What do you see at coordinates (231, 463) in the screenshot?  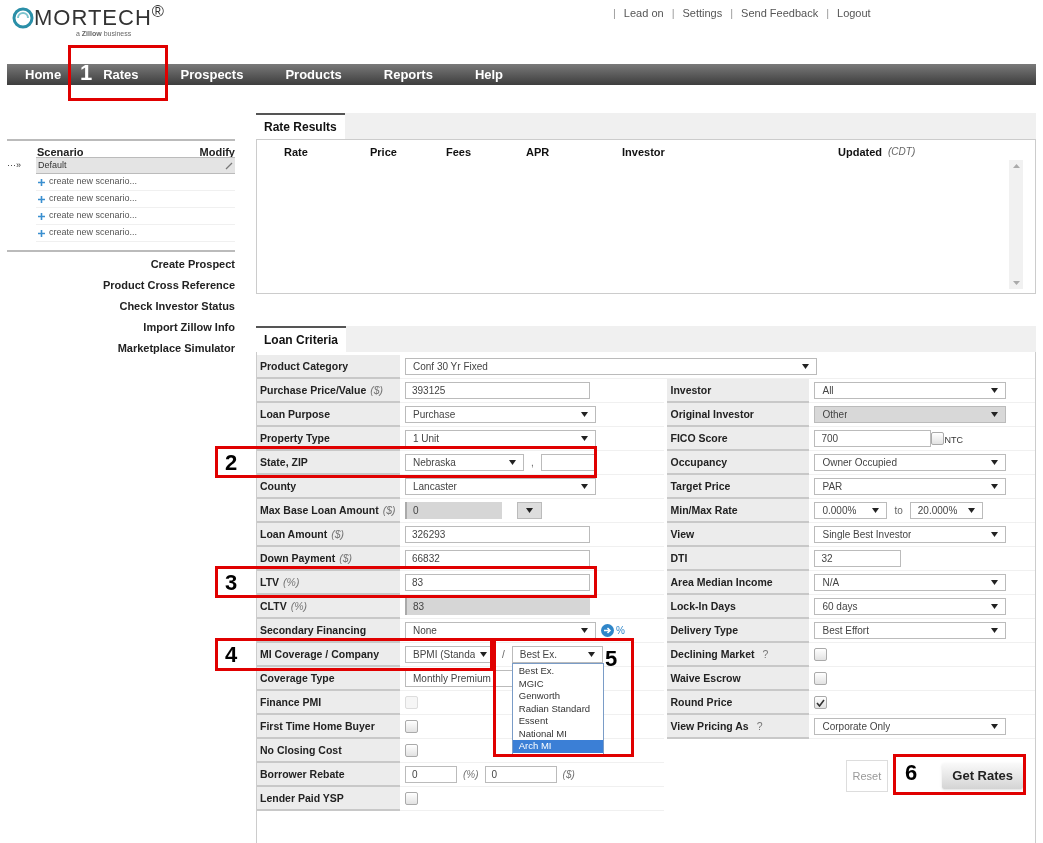 I see `step-number: 2` at bounding box center [231, 463].